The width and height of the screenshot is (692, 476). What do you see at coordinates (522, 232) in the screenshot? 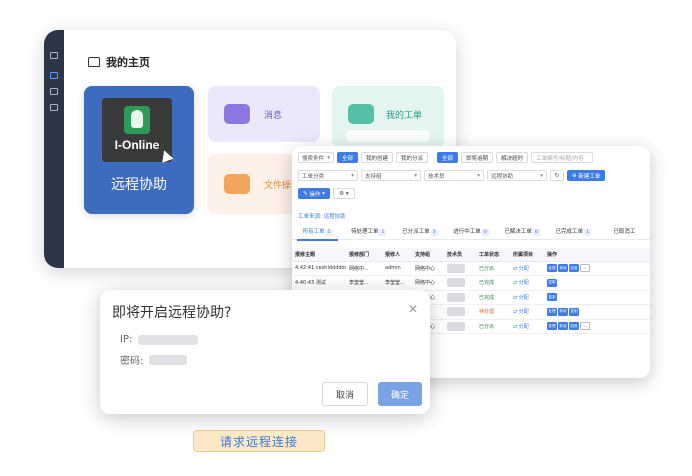
I see `tab-4: 已解决工单 0` at bounding box center [522, 232].